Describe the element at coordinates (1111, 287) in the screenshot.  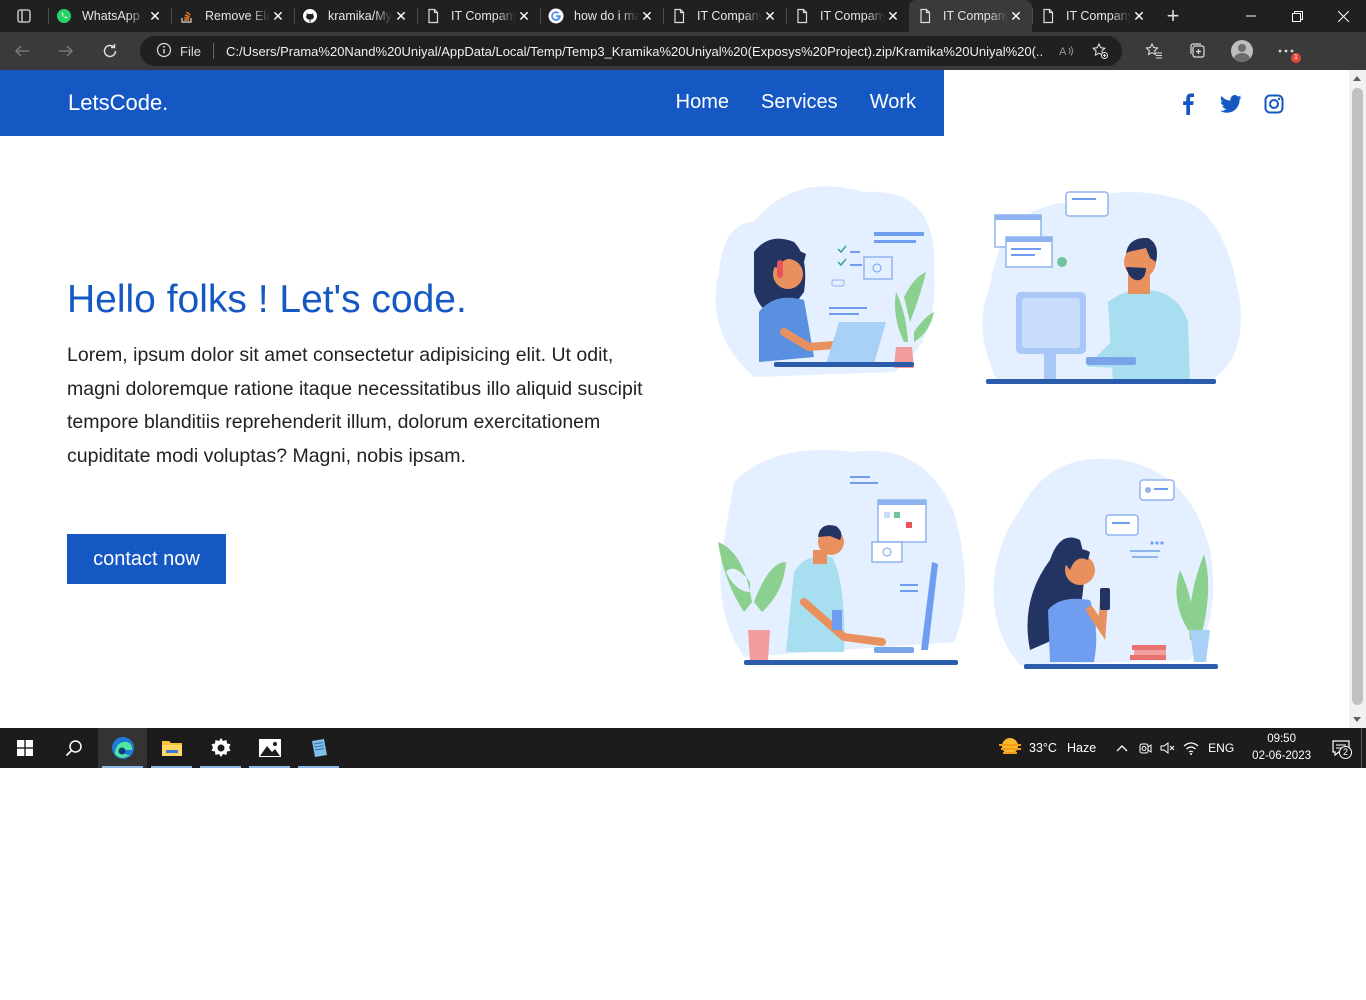
I see `man-desktop-illustration` at that location.